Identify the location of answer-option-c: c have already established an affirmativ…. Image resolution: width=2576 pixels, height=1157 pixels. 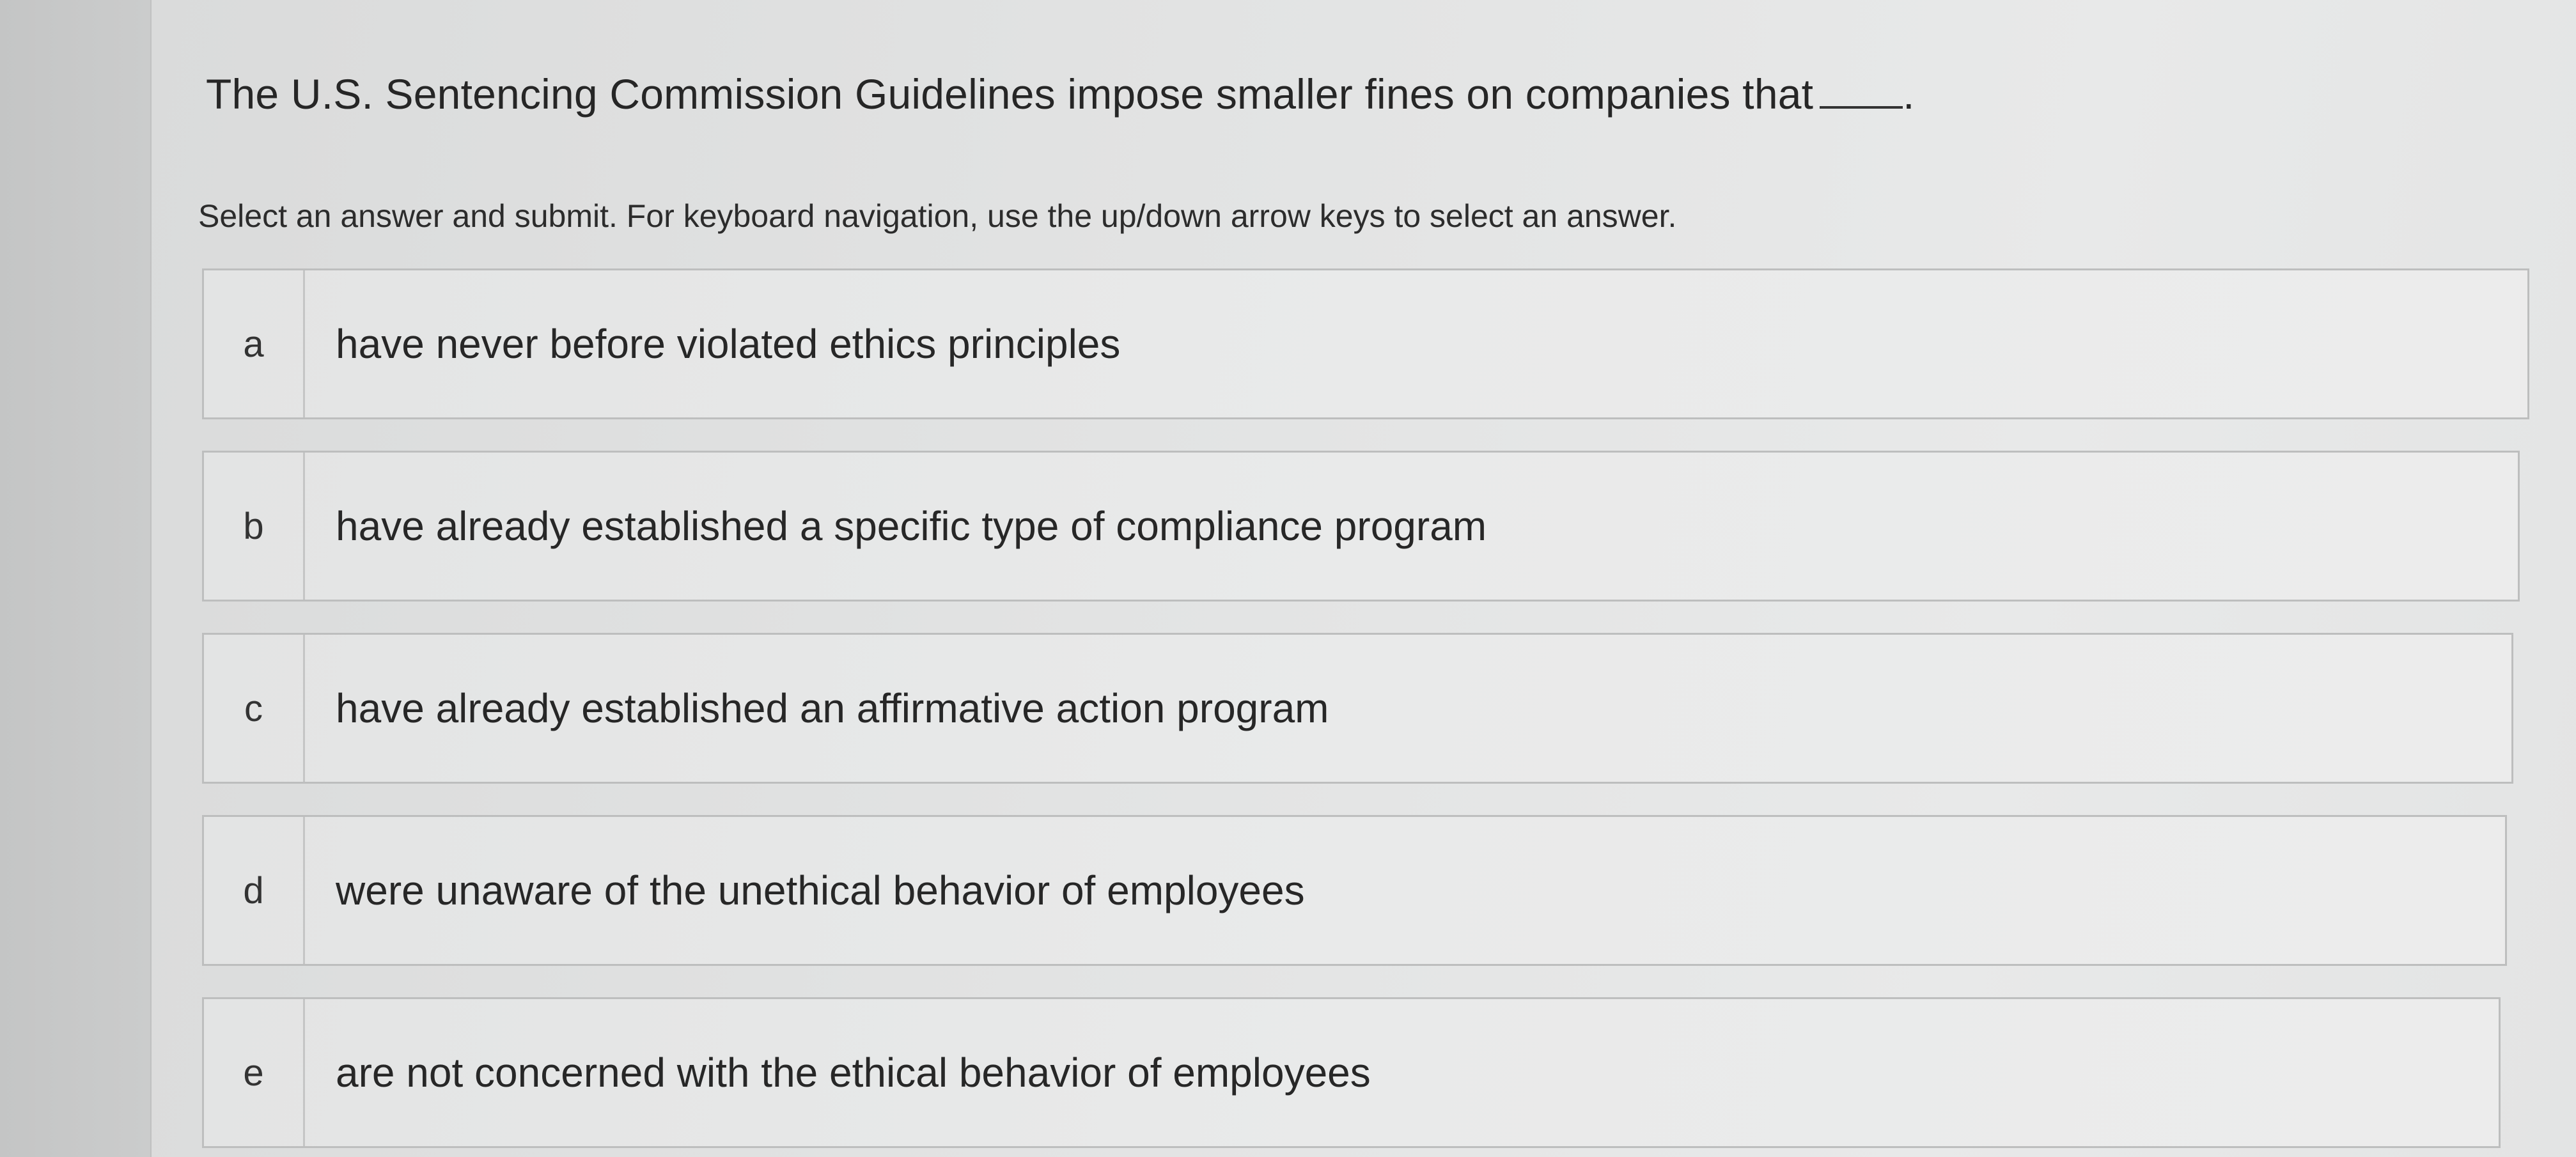
(1358, 708).